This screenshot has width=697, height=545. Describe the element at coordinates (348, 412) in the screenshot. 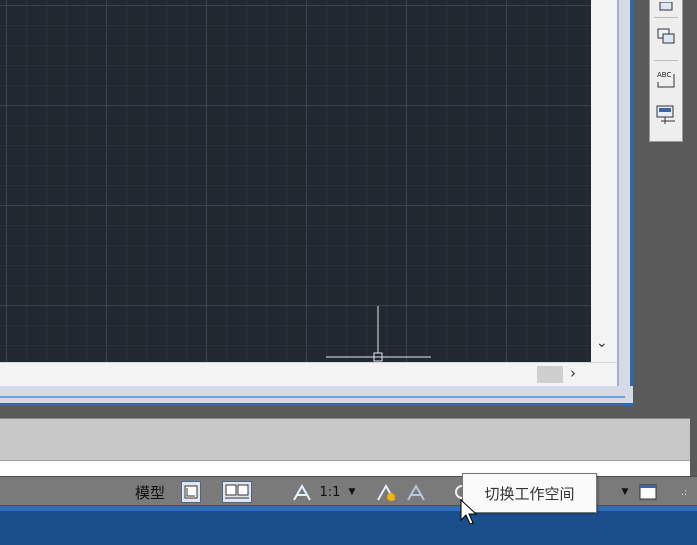

I see `workspace-background-strip` at that location.